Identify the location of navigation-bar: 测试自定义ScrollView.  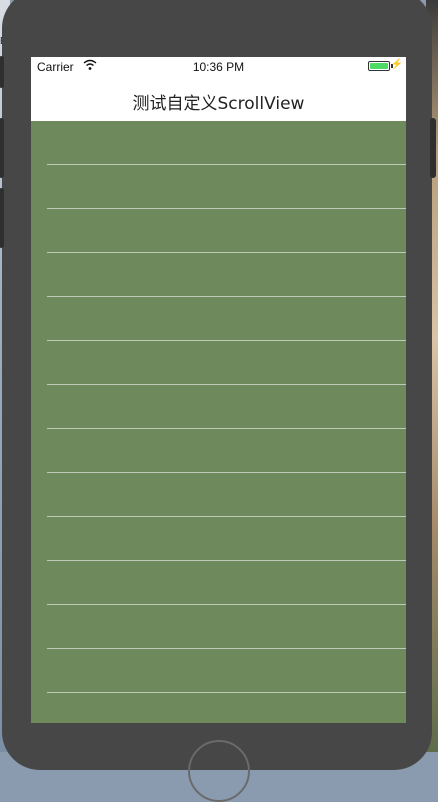
(218, 99).